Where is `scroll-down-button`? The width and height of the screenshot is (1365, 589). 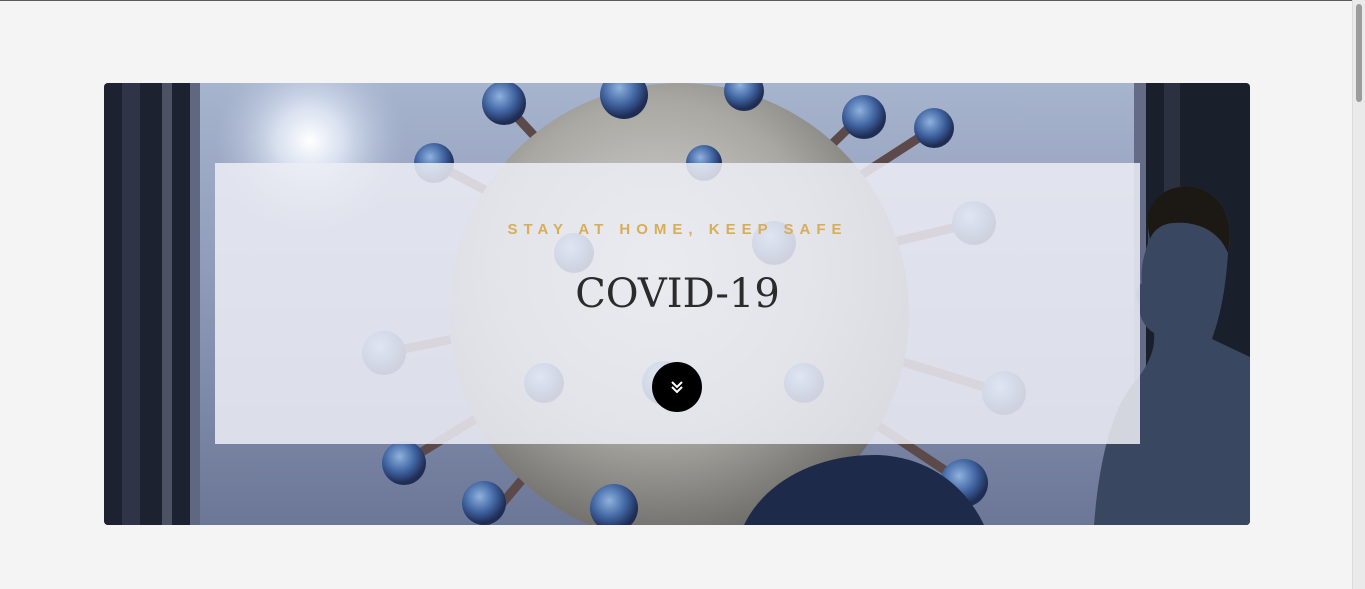
scroll-down-button is located at coordinates (677, 387).